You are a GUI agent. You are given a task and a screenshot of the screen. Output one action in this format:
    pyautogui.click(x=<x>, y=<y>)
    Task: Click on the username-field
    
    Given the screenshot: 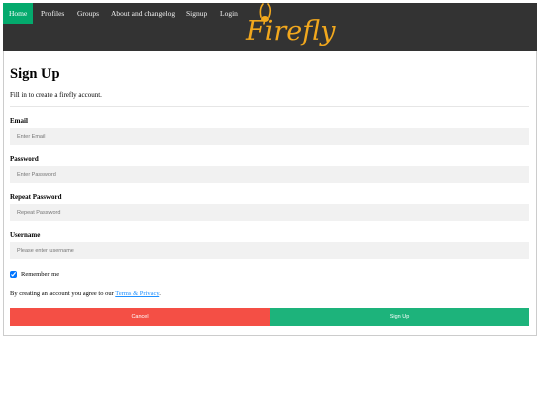 What is the action you would take?
    pyautogui.click(x=269, y=250)
    